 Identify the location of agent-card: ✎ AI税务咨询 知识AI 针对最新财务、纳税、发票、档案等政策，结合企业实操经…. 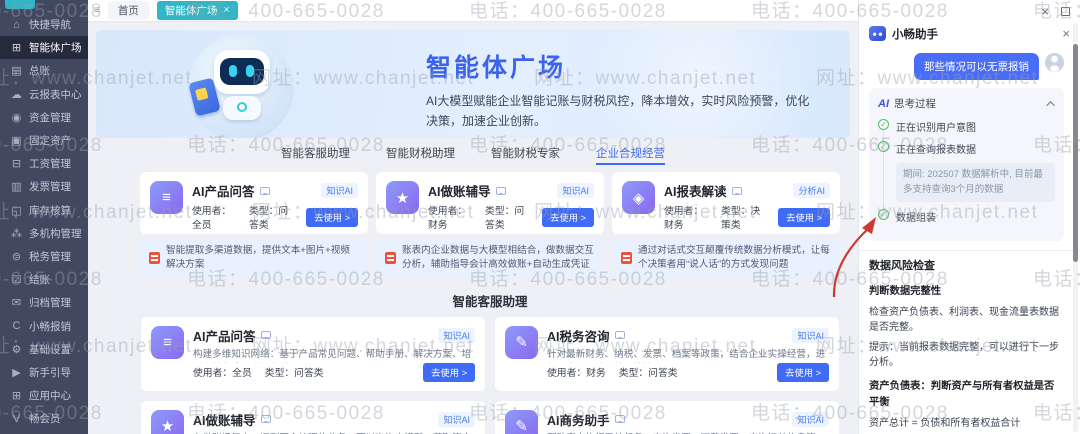
(667, 353).